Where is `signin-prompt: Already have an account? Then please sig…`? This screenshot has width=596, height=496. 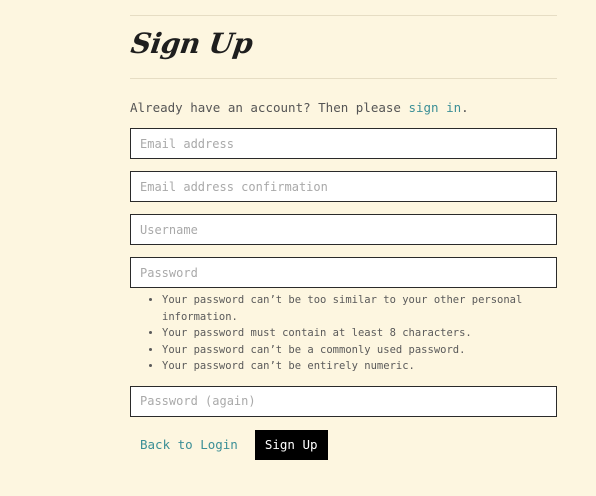
signin-prompt: Already have an account? Then please sig… is located at coordinates (343, 108).